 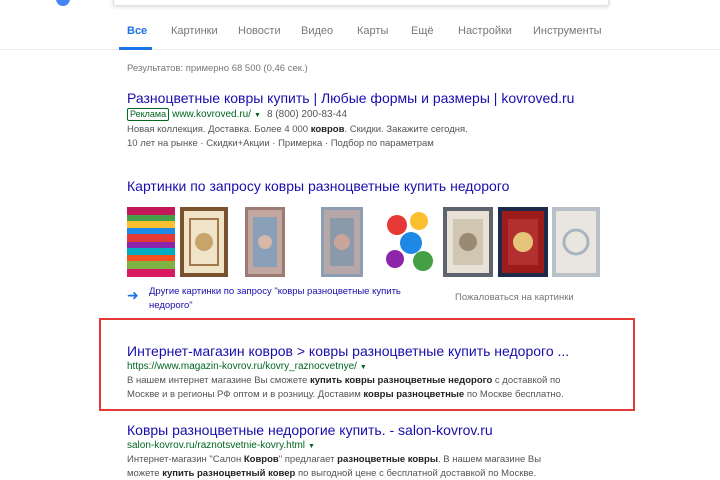 I want to click on ad-url: www.kovroved.ru/, so click(x=212, y=114).